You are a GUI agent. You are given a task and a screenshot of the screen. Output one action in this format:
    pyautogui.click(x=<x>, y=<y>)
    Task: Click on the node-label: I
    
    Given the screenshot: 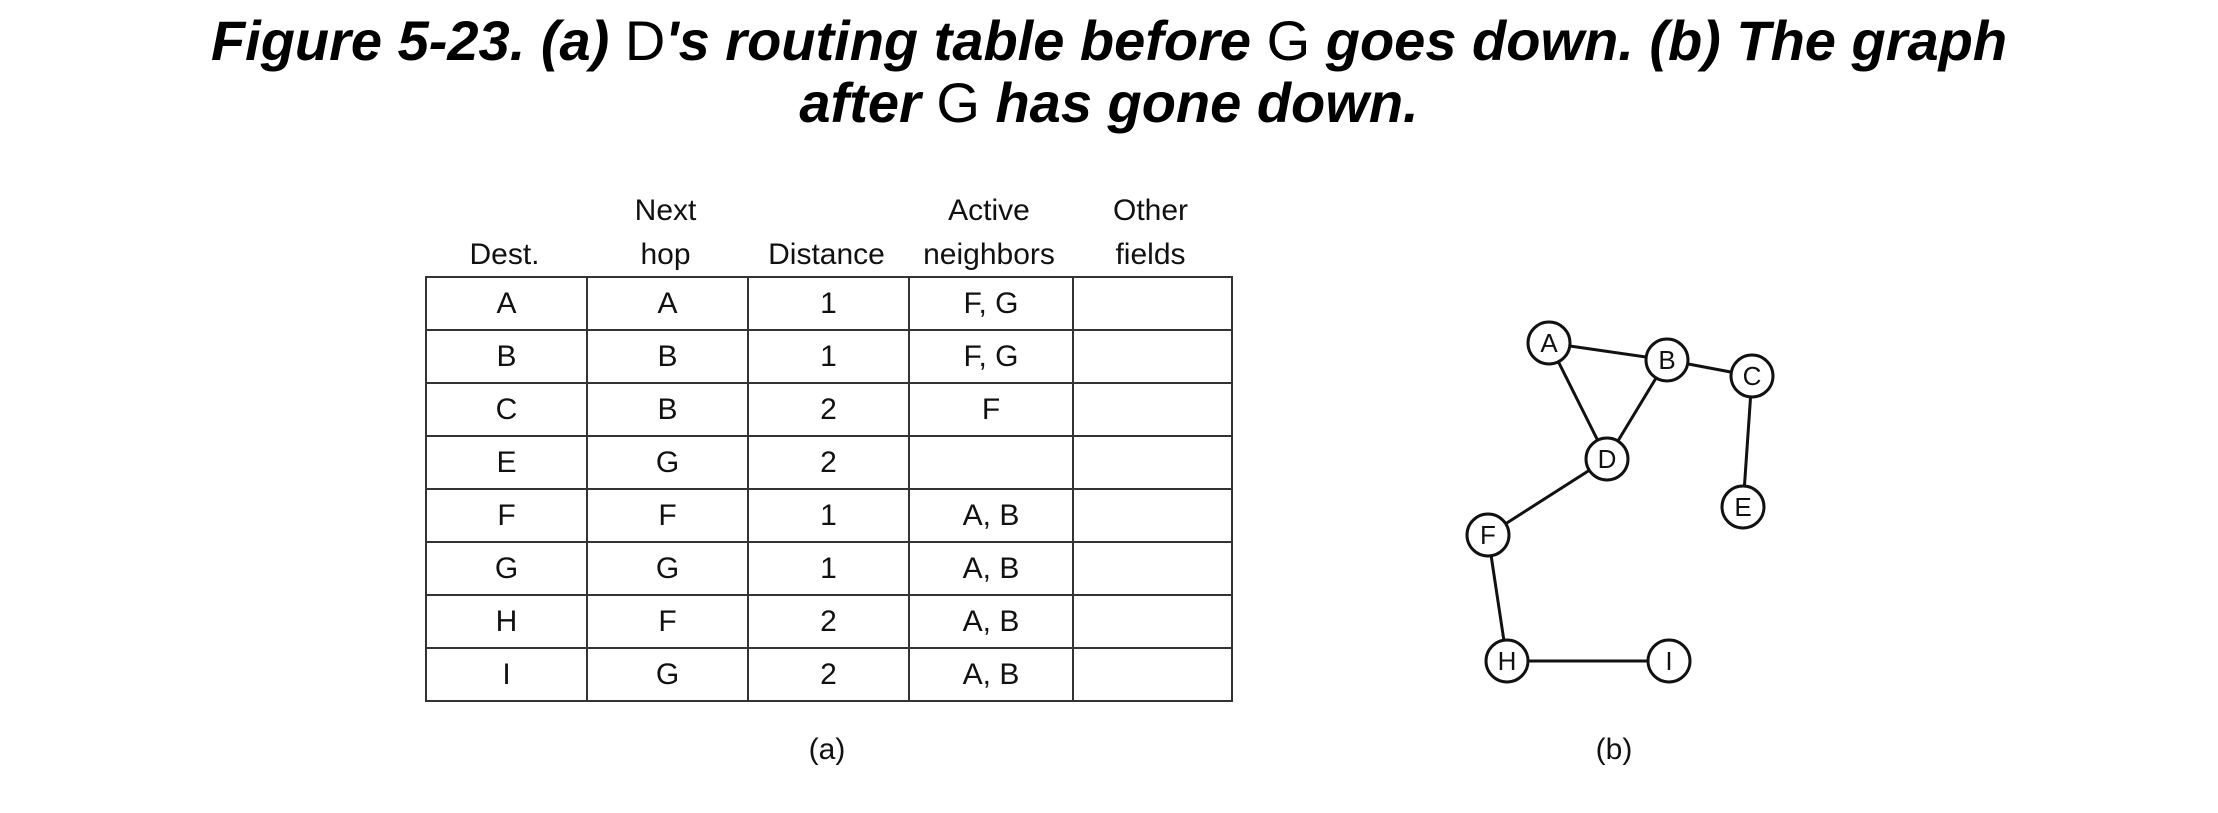 What is the action you would take?
    pyautogui.click(x=1668, y=661)
    